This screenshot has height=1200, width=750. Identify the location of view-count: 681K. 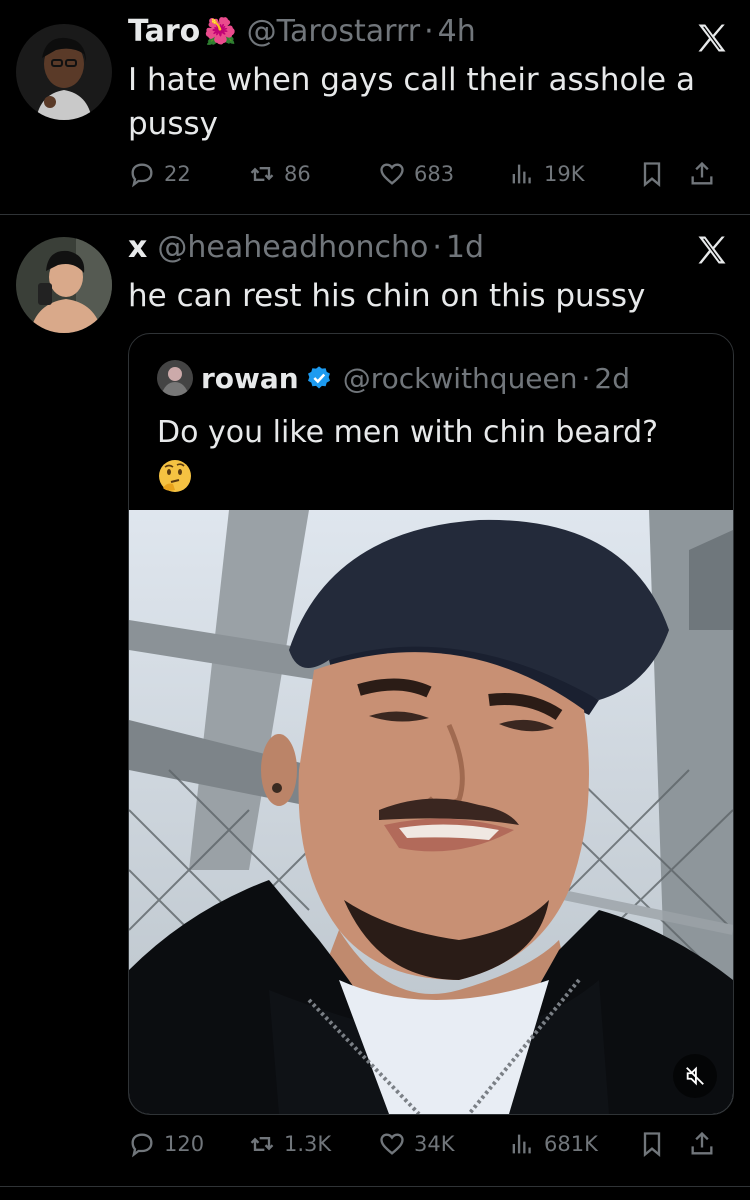
(571, 1144).